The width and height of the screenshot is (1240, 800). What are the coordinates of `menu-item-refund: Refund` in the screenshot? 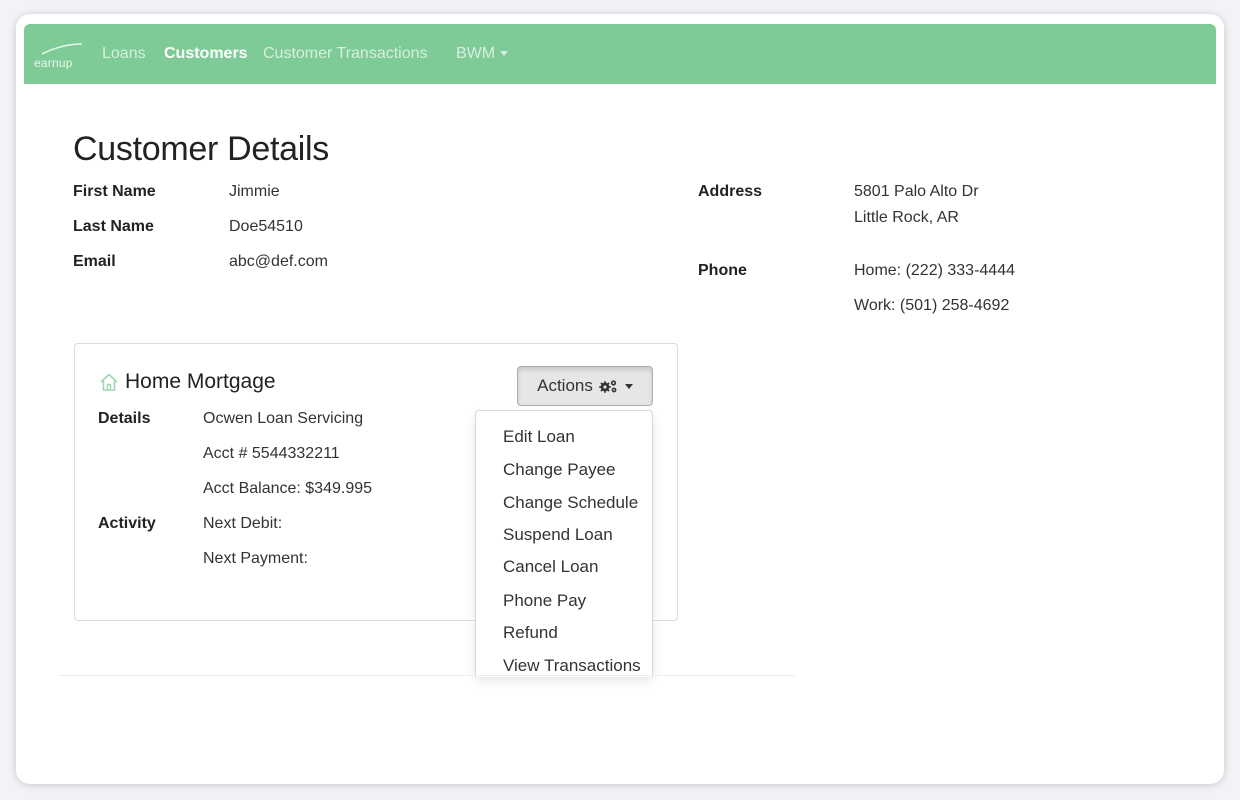 It's located at (530, 633).